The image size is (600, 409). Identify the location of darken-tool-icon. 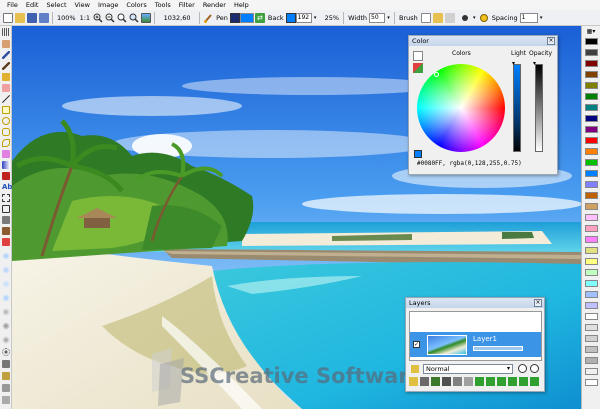
(6, 326).